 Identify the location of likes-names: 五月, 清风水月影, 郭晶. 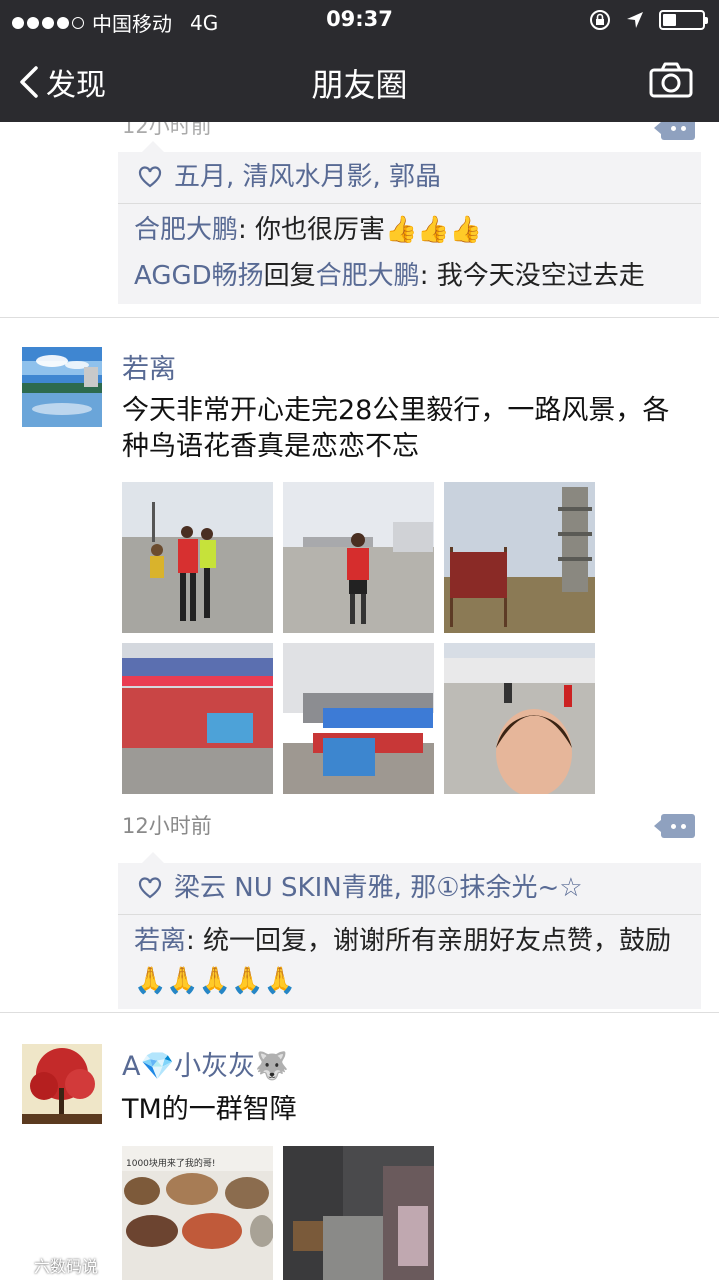
(307, 177).